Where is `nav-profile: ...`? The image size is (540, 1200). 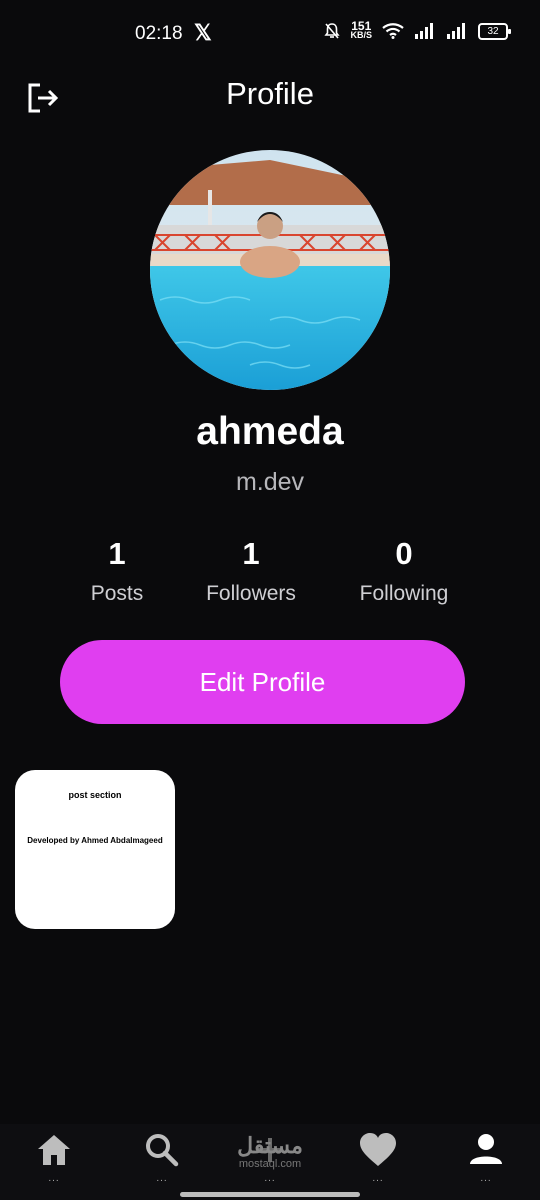 nav-profile: ... is located at coordinates (486, 1160).